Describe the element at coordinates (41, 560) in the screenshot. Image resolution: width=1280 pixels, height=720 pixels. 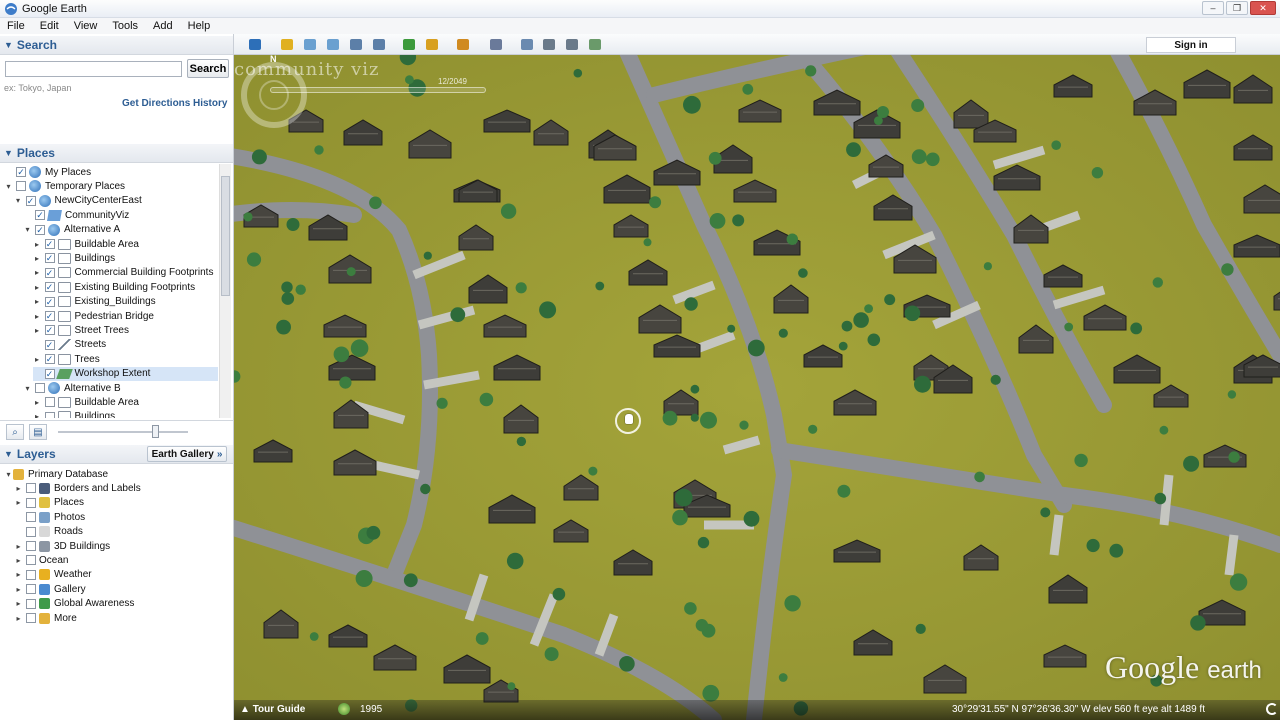
I see `layer-item: ▸ Ocean` at that location.